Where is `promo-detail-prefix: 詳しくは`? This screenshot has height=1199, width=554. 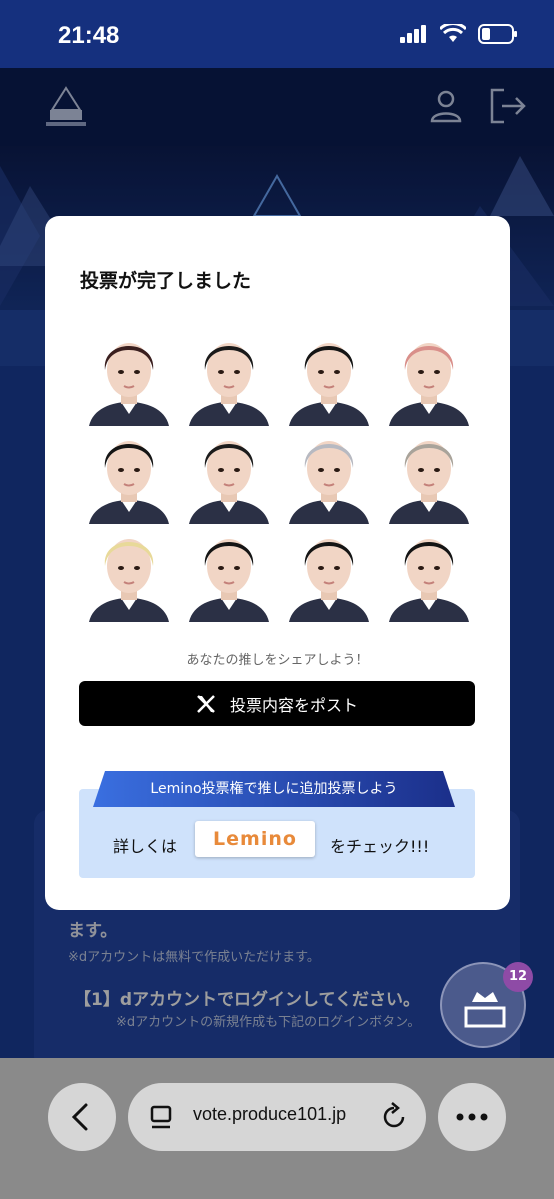
promo-detail-prefix: 詳しくは is located at coordinates (145, 846).